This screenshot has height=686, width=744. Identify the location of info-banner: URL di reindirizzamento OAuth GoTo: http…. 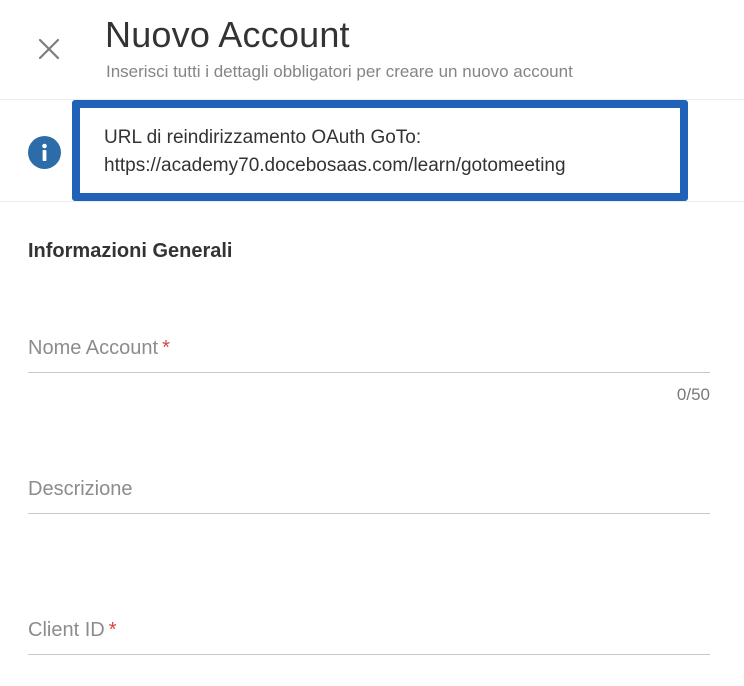
(372, 151).